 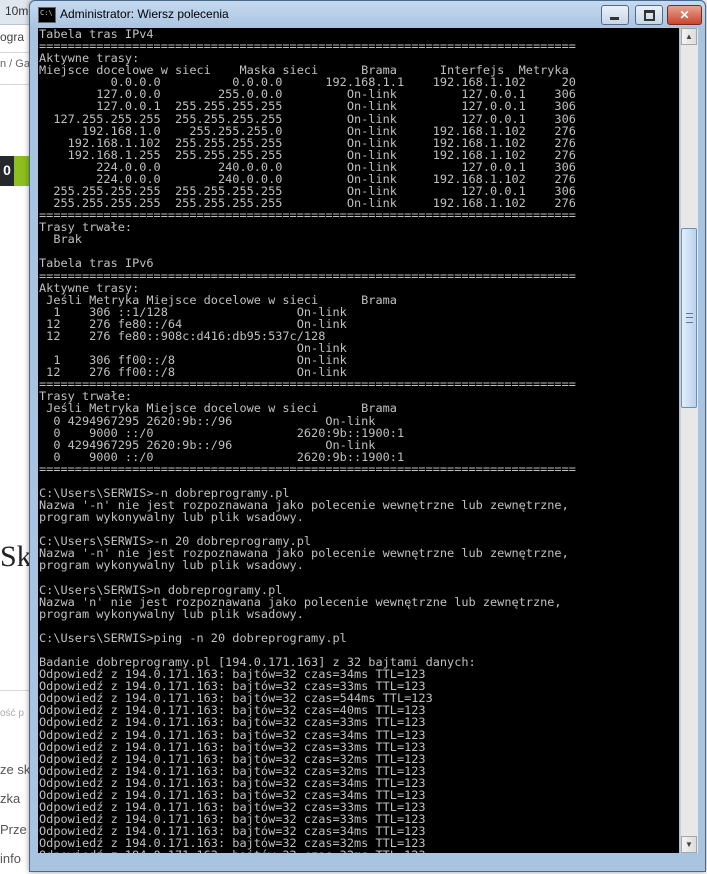 What do you see at coordinates (15, 769) in the screenshot?
I see `link-fragment: ze sk` at bounding box center [15, 769].